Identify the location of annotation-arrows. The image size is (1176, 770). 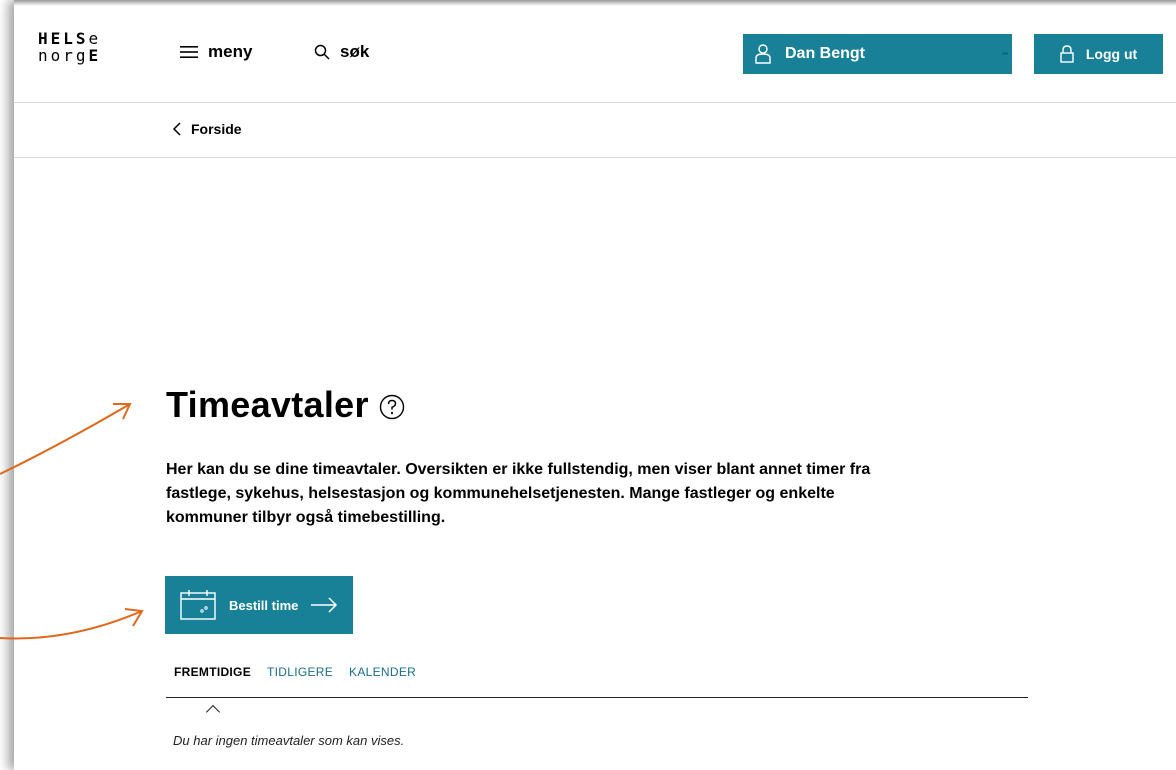
(72, 521).